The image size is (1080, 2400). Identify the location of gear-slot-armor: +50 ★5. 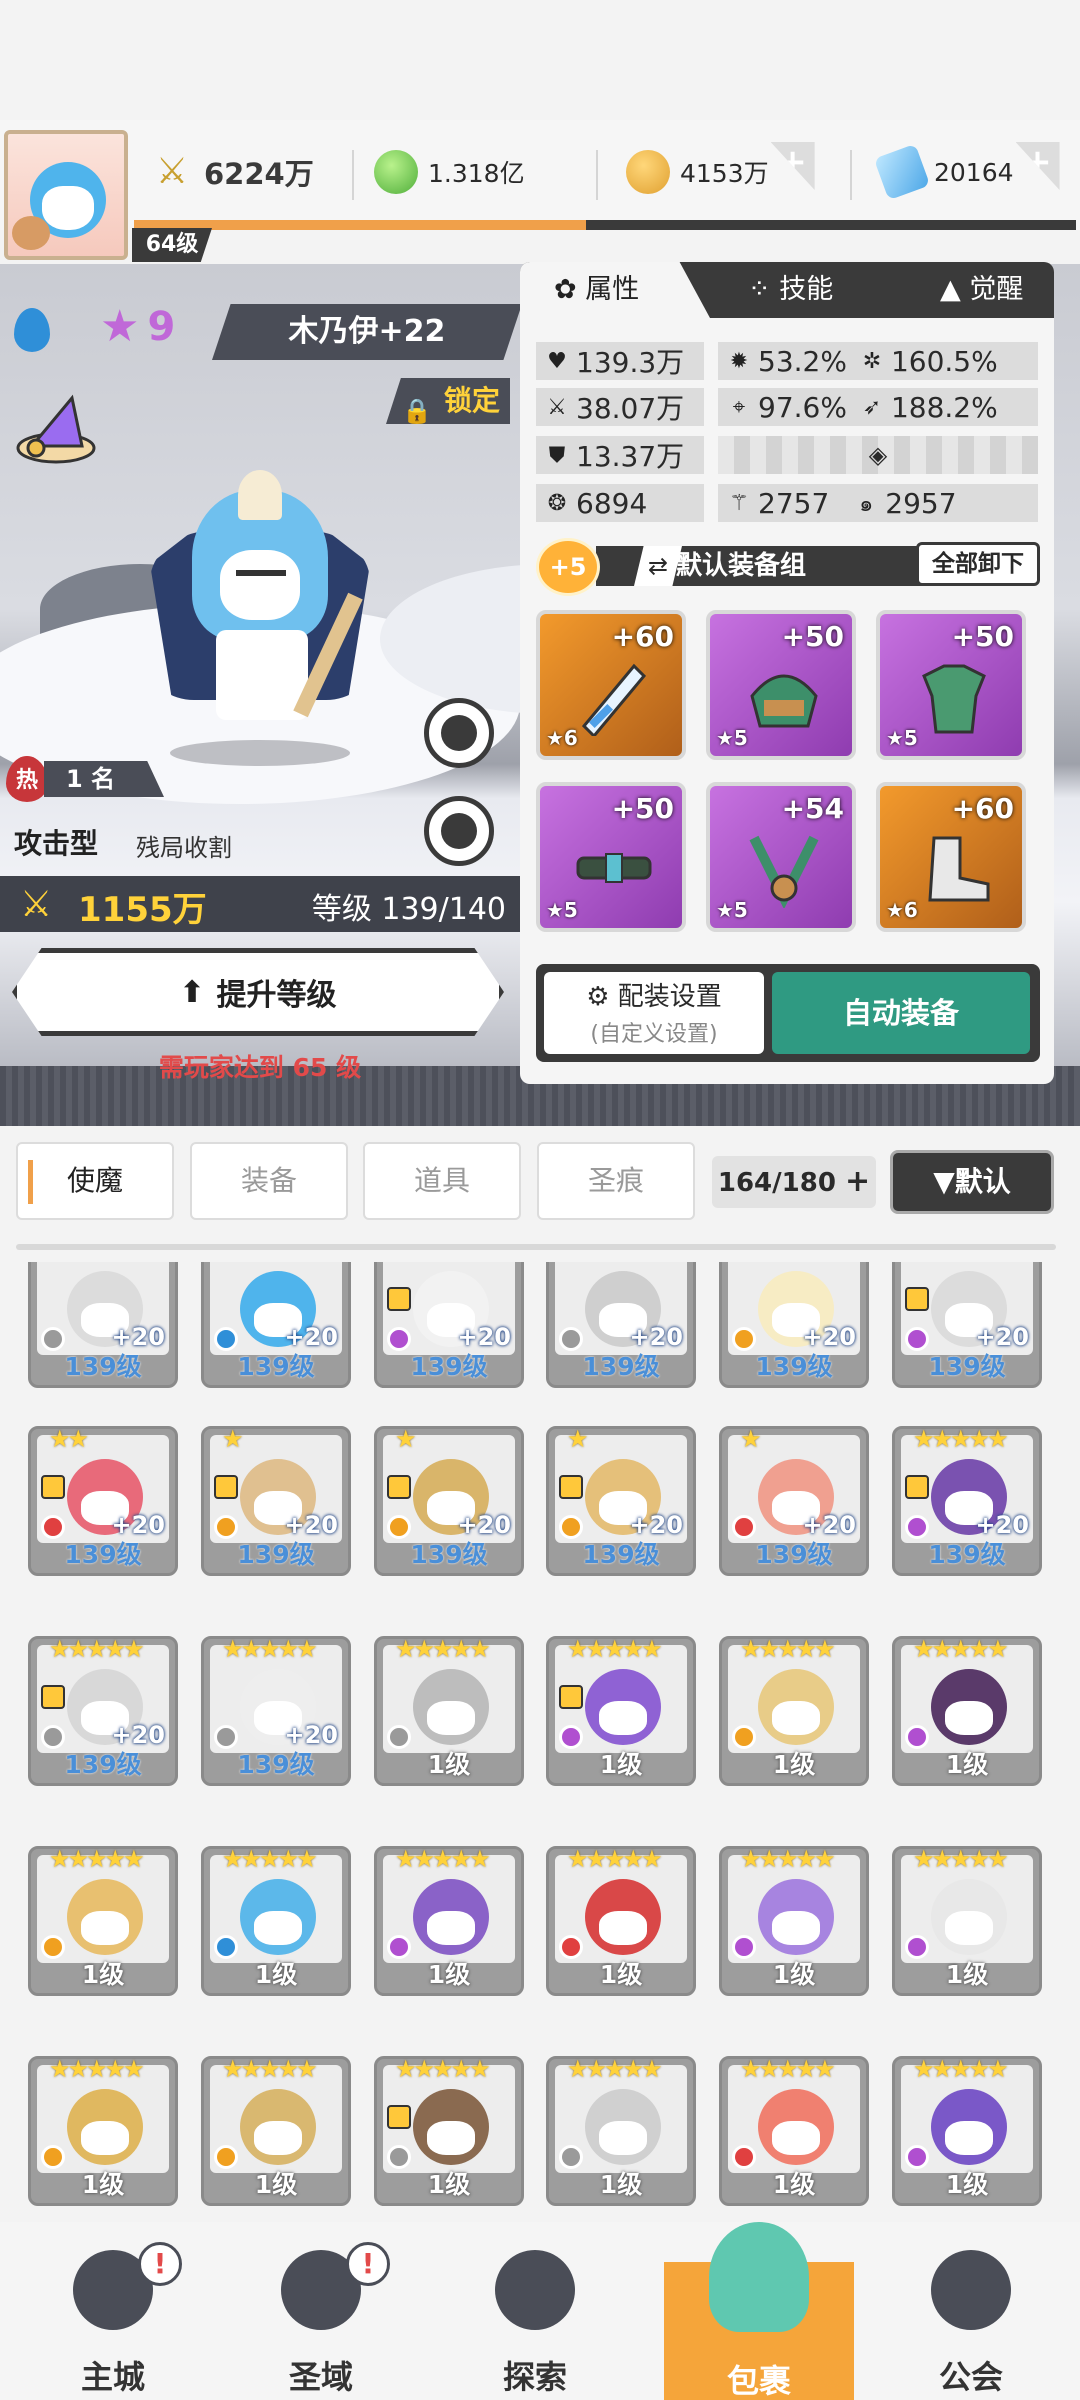
(951, 685).